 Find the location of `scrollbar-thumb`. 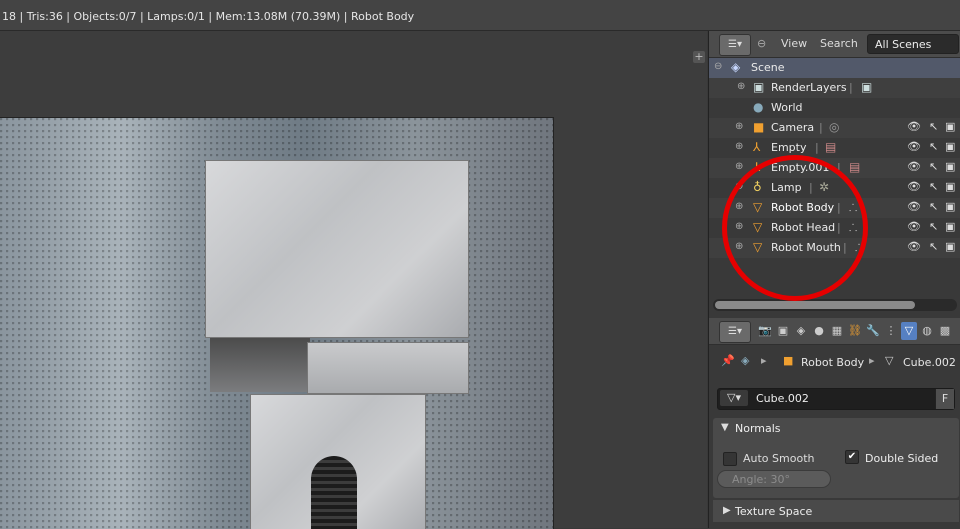

scrollbar-thumb is located at coordinates (815, 305).